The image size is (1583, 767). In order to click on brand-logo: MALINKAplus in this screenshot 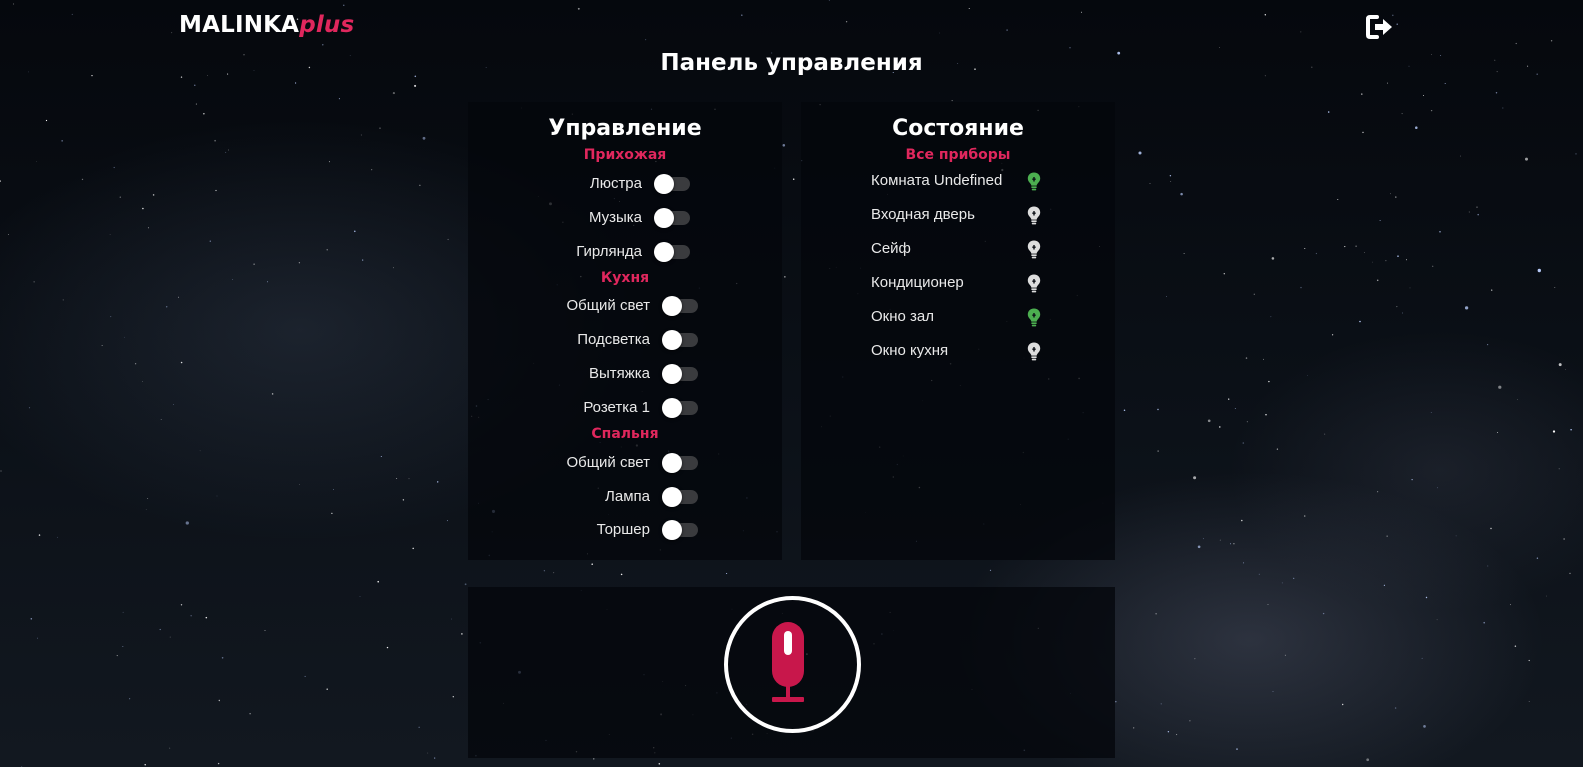, I will do `click(266, 25)`.